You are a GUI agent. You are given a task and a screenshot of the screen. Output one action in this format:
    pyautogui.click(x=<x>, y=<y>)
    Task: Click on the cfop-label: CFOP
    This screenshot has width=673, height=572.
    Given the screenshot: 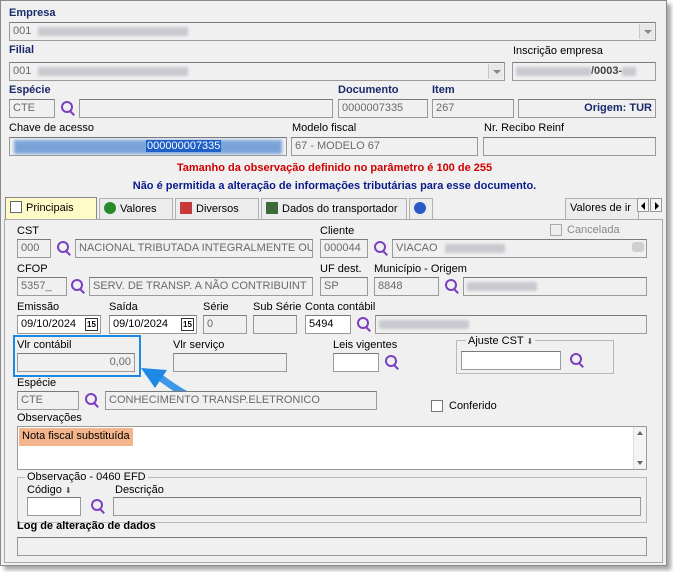 What is the action you would take?
    pyautogui.click(x=32, y=269)
    